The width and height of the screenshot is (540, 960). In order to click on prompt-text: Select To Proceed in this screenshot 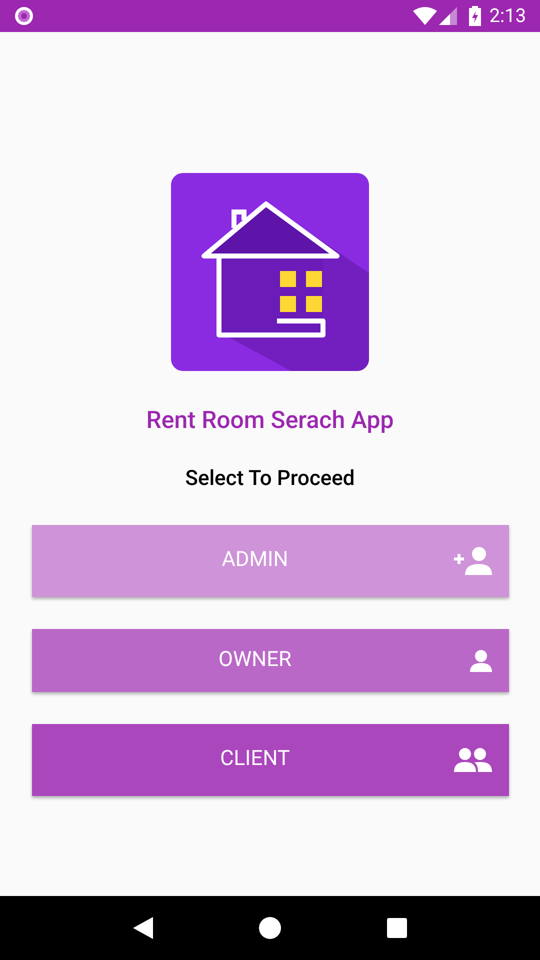, I will do `click(270, 479)`.